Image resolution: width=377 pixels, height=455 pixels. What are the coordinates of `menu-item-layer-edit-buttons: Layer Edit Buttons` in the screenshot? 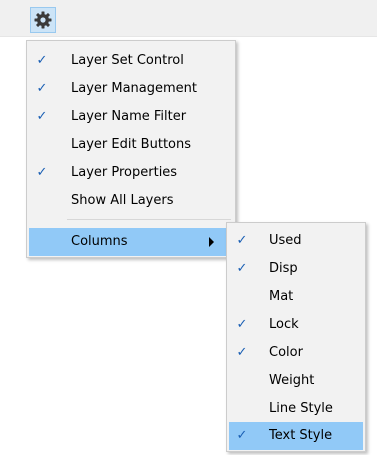 It's located at (131, 145).